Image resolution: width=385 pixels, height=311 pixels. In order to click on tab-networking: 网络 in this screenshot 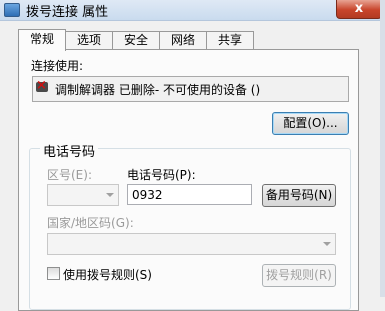, I will do `click(183, 40)`.